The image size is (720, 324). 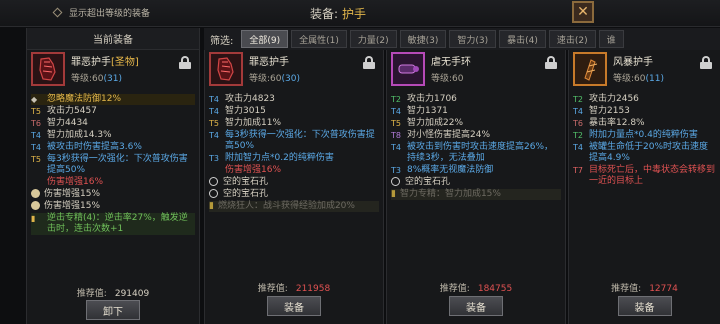 I want to click on seal-row: ▮ 智力专精：智力加成15%, so click(x=476, y=194).